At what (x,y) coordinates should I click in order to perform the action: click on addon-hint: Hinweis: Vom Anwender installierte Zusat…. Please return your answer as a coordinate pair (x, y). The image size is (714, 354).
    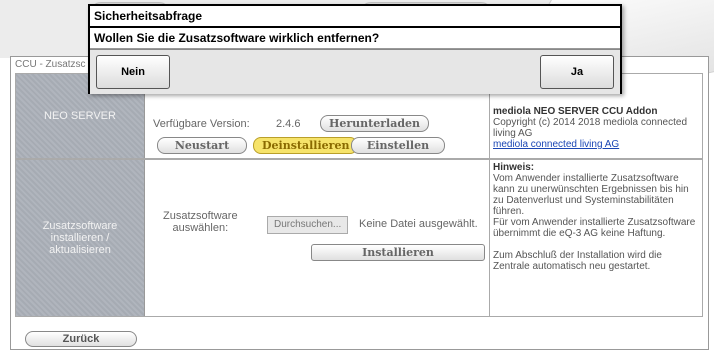
    Looking at the image, I should click on (596, 238).